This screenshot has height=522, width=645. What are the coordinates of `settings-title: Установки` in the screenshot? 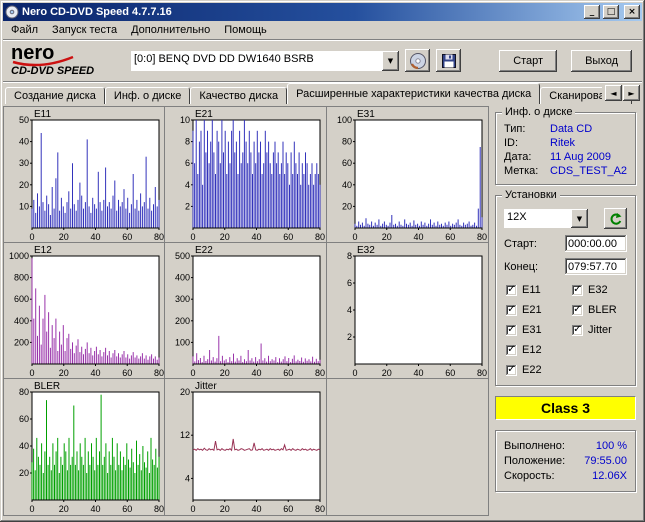 It's located at (531, 195).